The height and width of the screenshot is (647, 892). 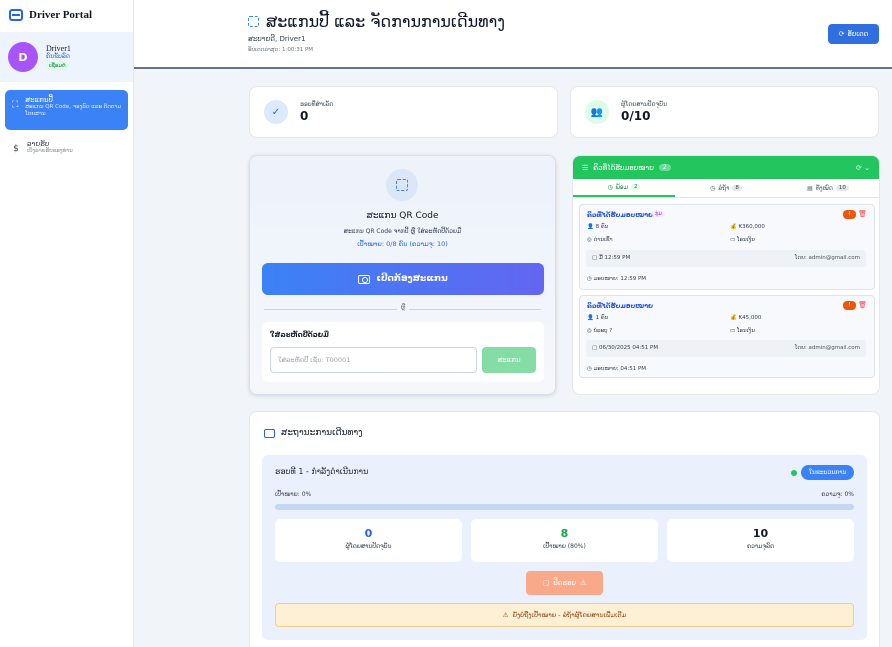 What do you see at coordinates (546, 583) in the screenshot?
I see `stop-icon: ▢` at bounding box center [546, 583].